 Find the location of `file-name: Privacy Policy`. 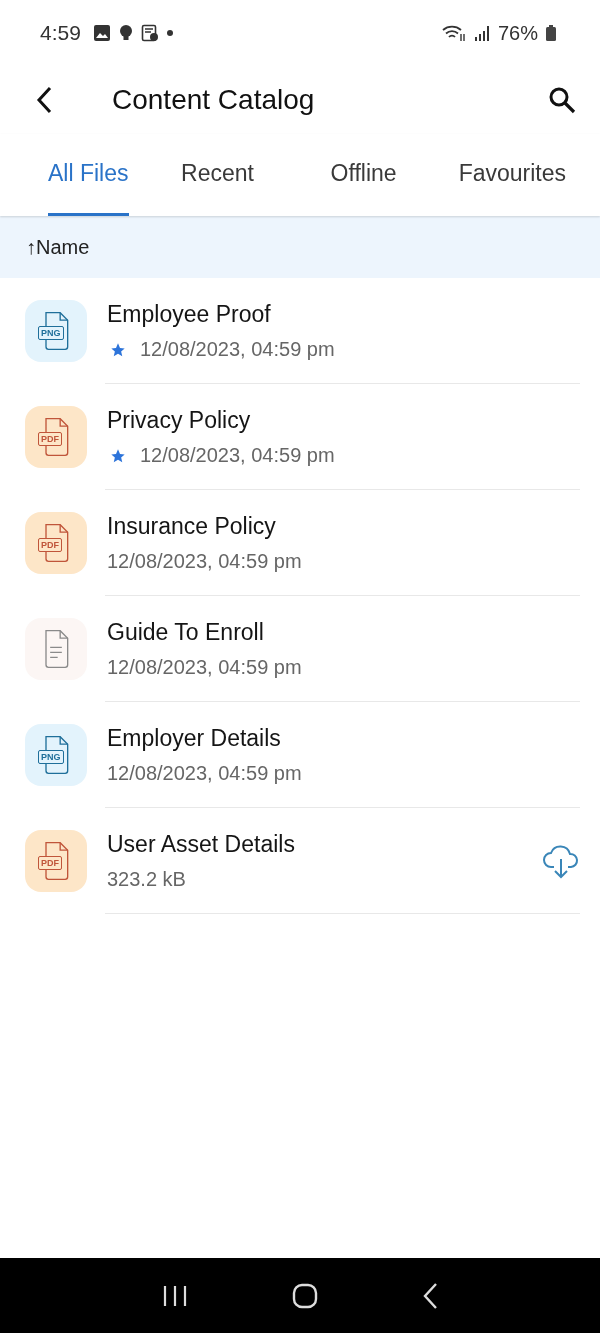

file-name: Privacy Policy is located at coordinates (343, 420).